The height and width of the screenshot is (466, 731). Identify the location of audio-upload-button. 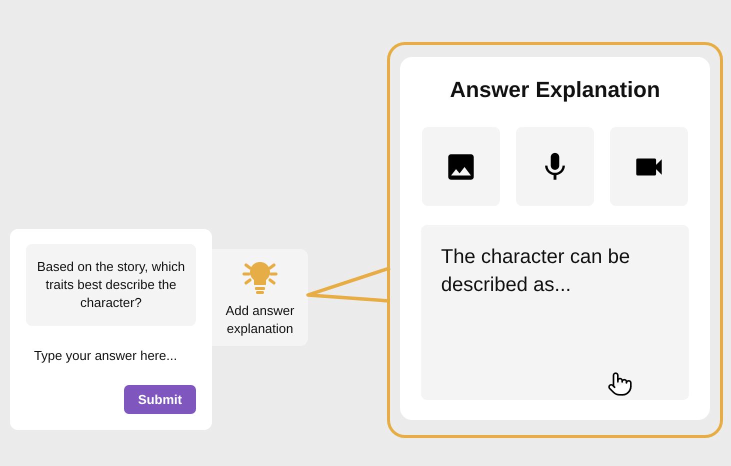
(555, 166).